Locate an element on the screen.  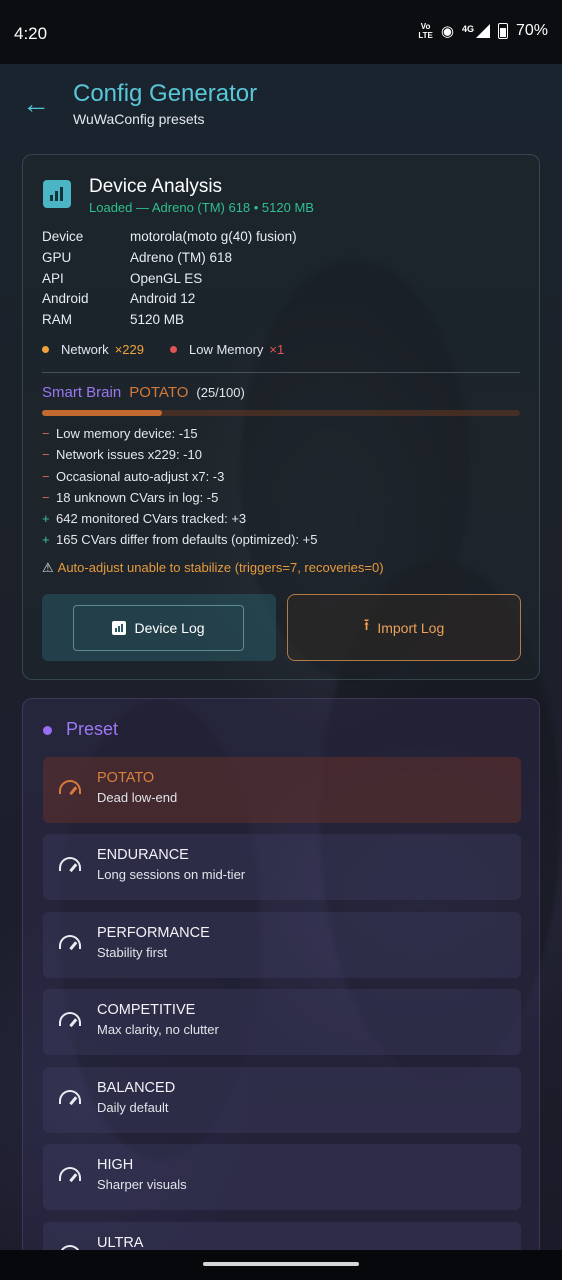
flag-label: Low Memory is located at coordinates (226, 349).